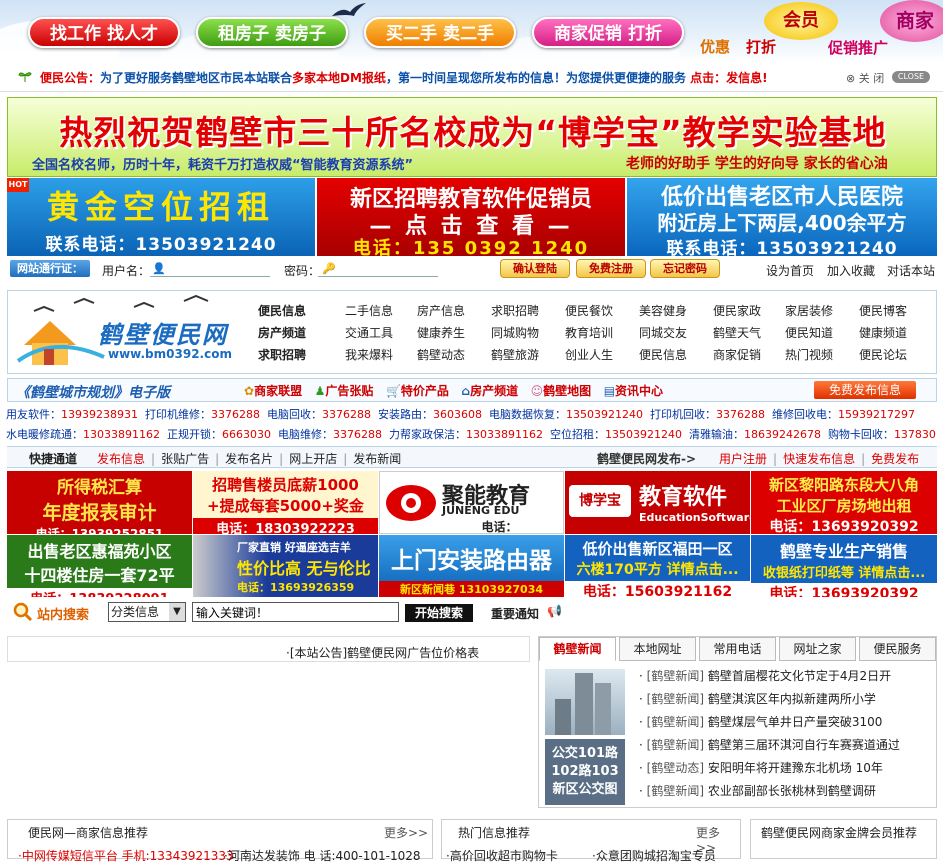 The height and width of the screenshot is (864, 943). Describe the element at coordinates (405, 414) in the screenshot. I see `ticker-label: 安装路由：` at that location.